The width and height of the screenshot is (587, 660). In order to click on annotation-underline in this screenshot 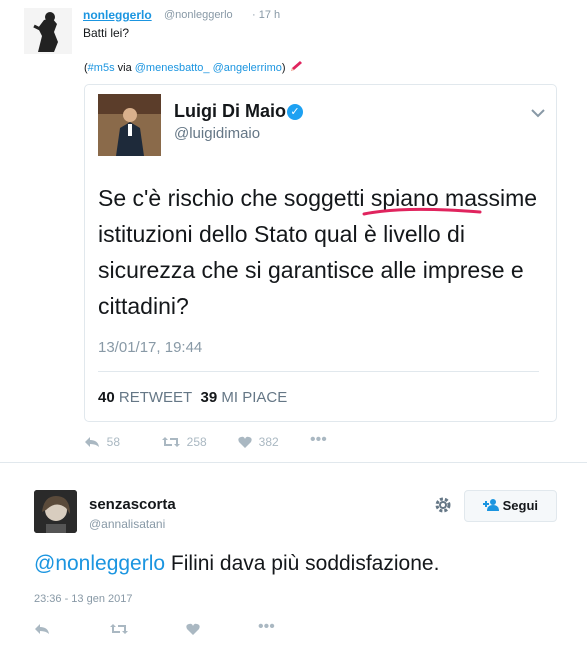, I will do `click(422, 211)`.